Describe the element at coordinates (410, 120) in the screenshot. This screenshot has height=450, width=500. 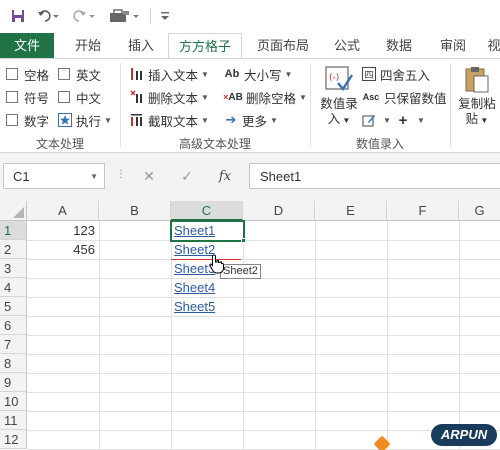
I see `add-button: + ▼` at that location.